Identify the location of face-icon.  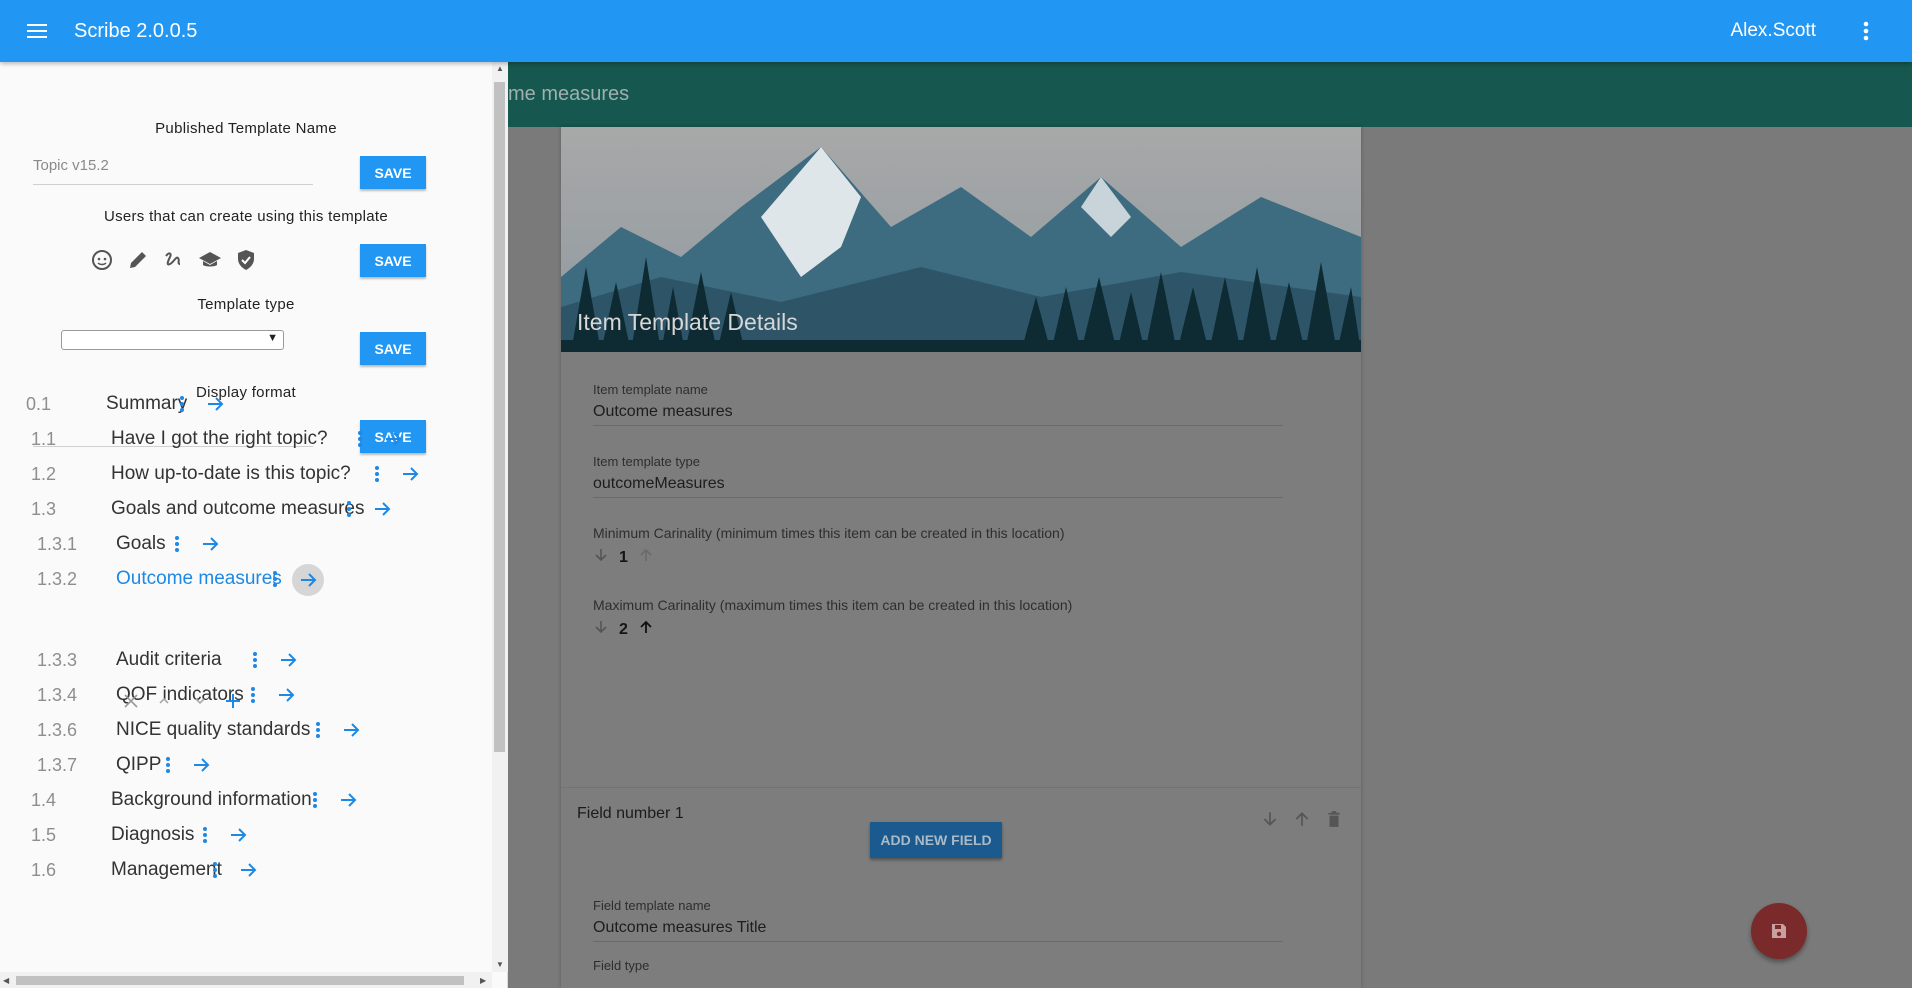
(102, 260).